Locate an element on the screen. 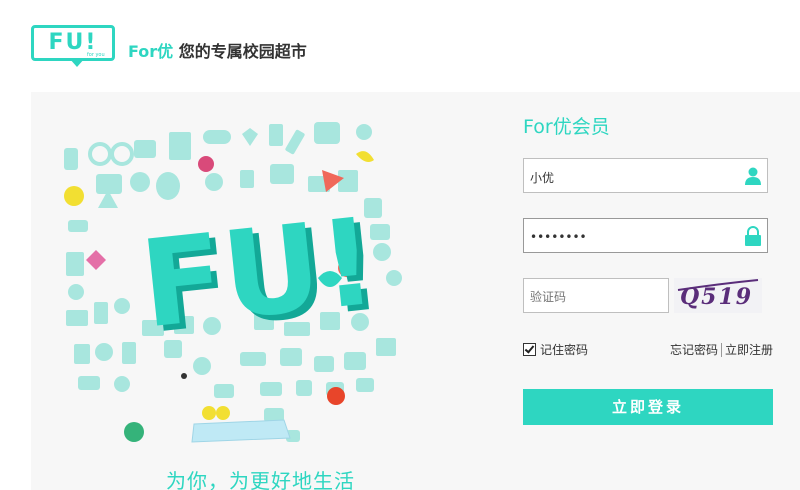  mug-icon is located at coordinates (355, 361).